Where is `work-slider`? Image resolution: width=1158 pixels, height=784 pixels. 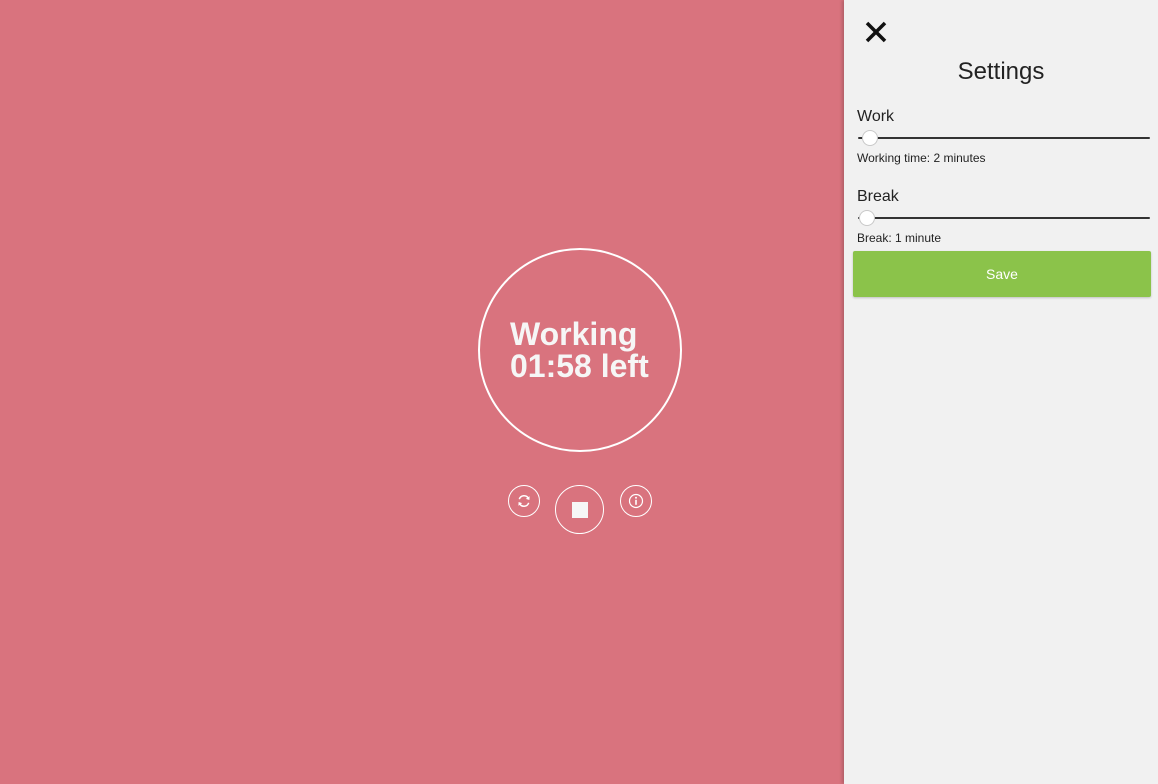
work-slider is located at coordinates (1004, 138).